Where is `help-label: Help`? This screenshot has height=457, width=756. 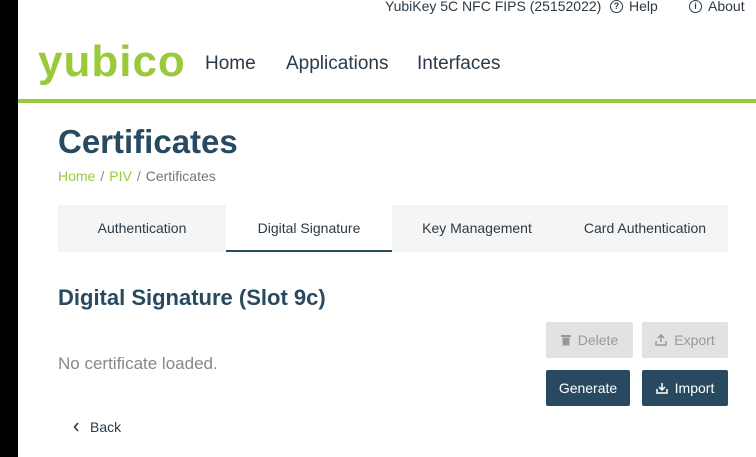 help-label: Help is located at coordinates (643, 7).